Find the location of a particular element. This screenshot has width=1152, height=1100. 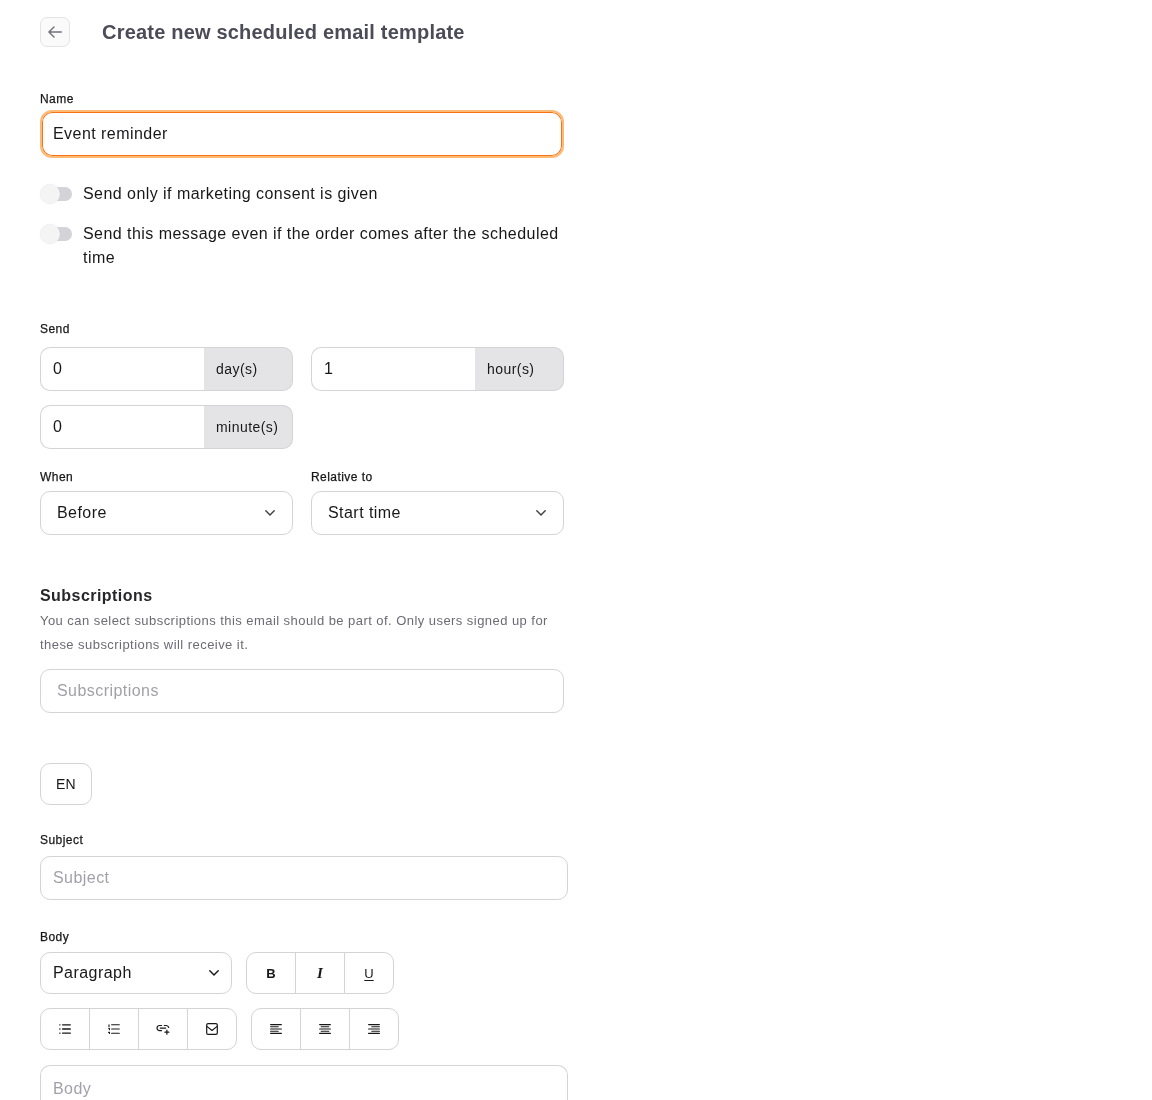

subscriptions-input: Subscriptions is located at coordinates (302, 691).